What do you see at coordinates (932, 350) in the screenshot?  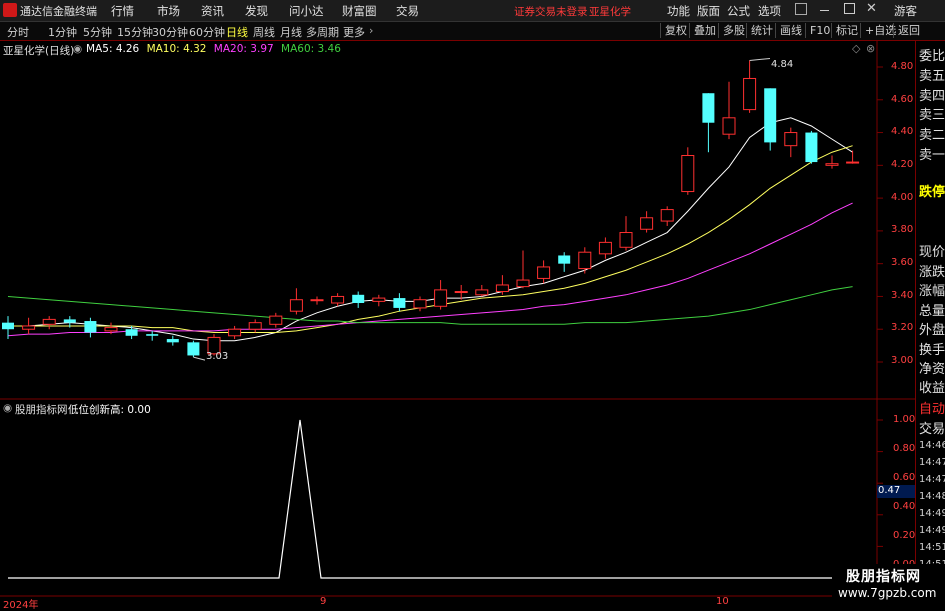 I see `quote-row: 换手` at bounding box center [932, 350].